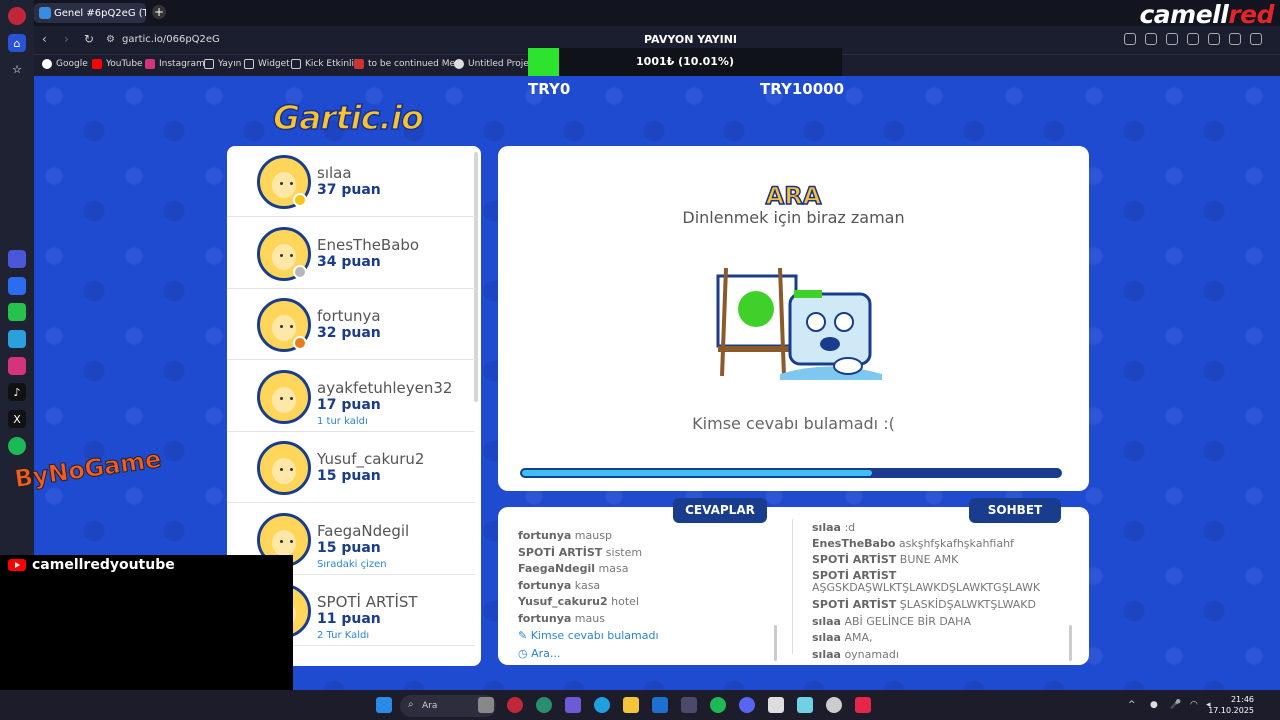 The image size is (1280, 720). I want to click on whatsapp-icon, so click(17, 312).